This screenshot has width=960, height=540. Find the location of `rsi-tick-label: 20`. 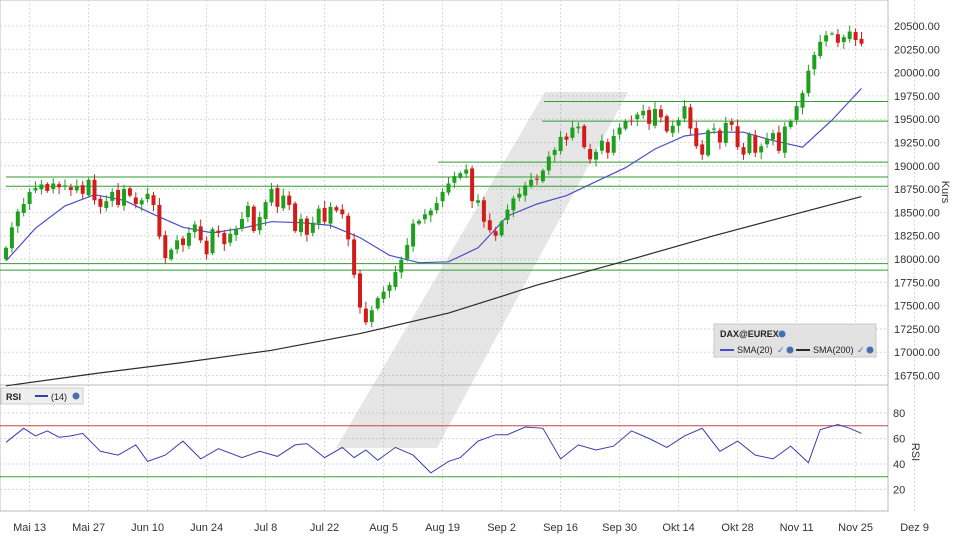

rsi-tick-label: 20 is located at coordinates (899, 491).